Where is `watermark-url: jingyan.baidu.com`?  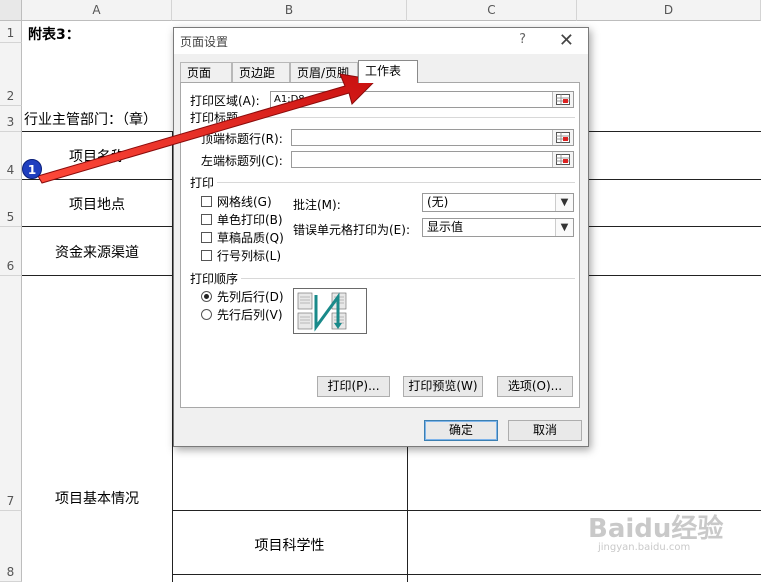 watermark-url: jingyan.baidu.com is located at coordinates (644, 547).